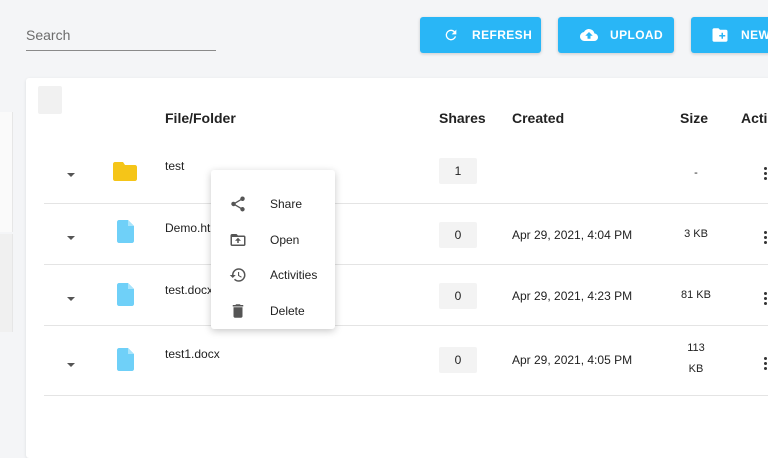 The height and width of the screenshot is (458, 768). I want to click on menu-item-share: Share, so click(273, 204).